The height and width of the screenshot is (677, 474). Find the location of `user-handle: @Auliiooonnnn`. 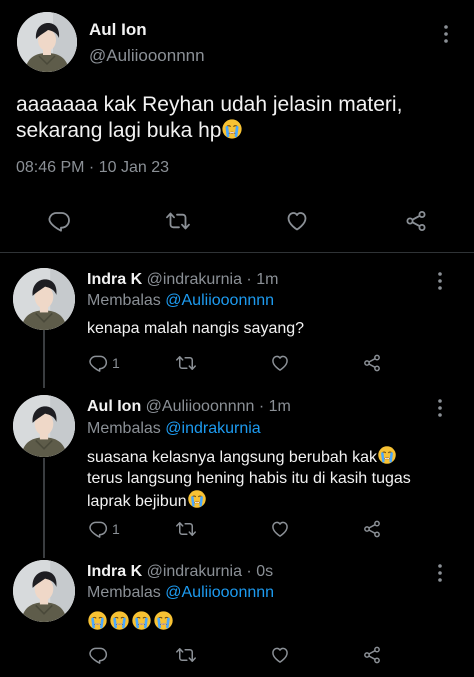

user-handle: @Auliiooonnnn is located at coordinates (147, 56).